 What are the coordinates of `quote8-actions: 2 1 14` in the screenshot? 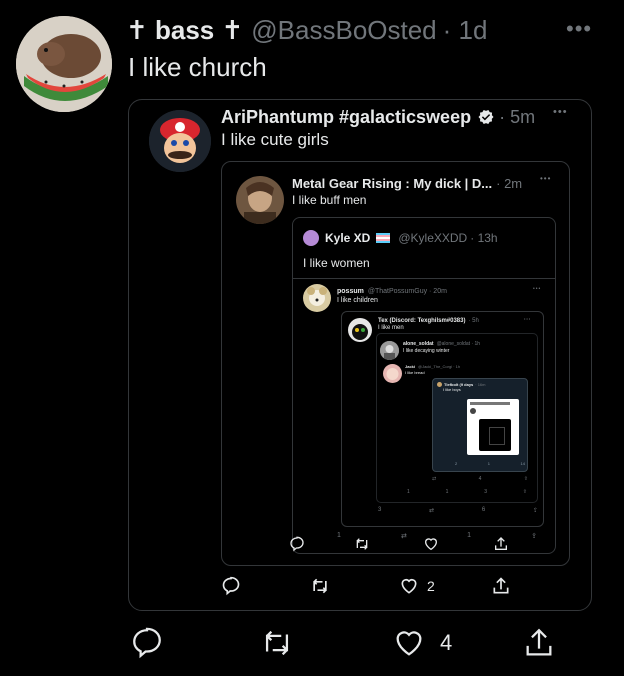 It's located at (490, 463).